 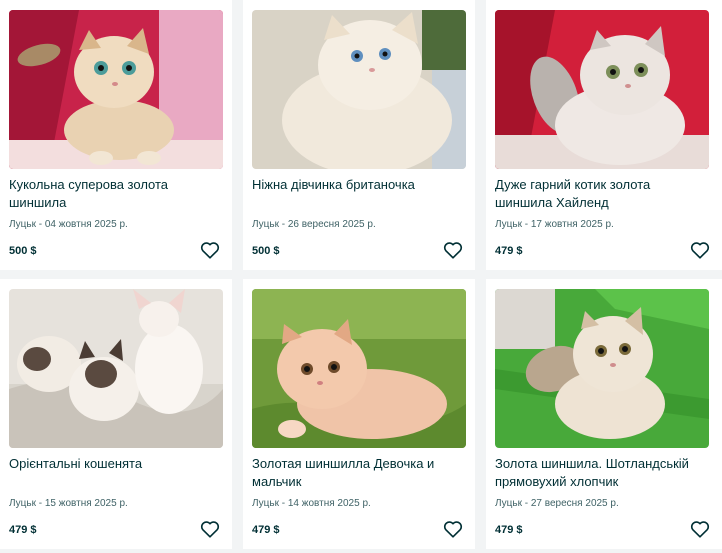 I want to click on listing-title: Ніжна дівчинка британочка, so click(x=356, y=185).